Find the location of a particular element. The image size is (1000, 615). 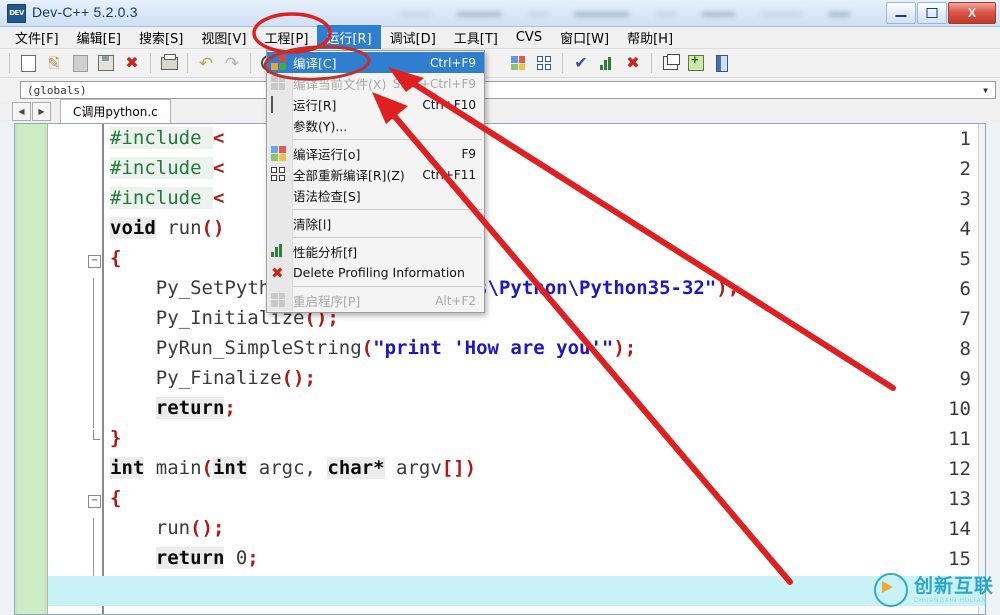

left-side-panel is located at coordinates (31, 369).